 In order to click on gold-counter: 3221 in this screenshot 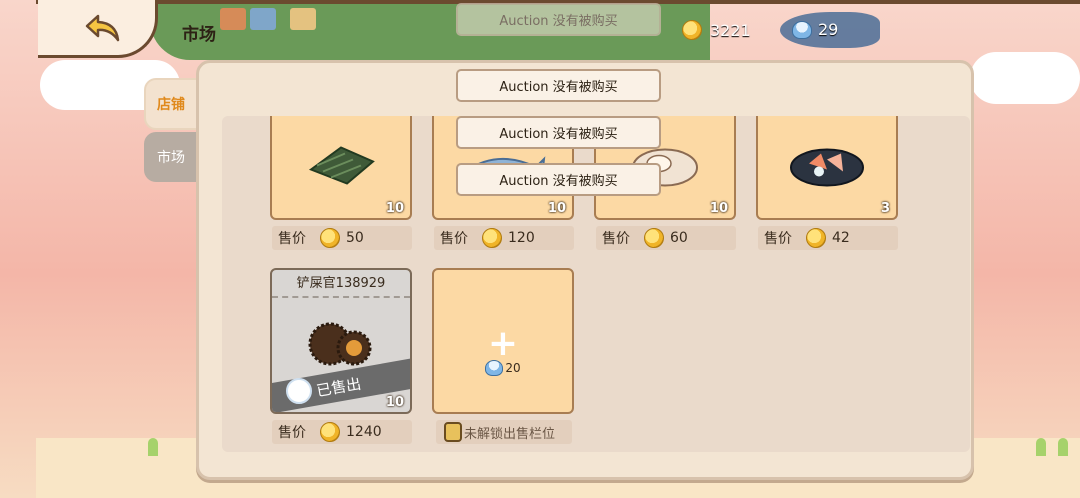, I will do `click(716, 30)`.